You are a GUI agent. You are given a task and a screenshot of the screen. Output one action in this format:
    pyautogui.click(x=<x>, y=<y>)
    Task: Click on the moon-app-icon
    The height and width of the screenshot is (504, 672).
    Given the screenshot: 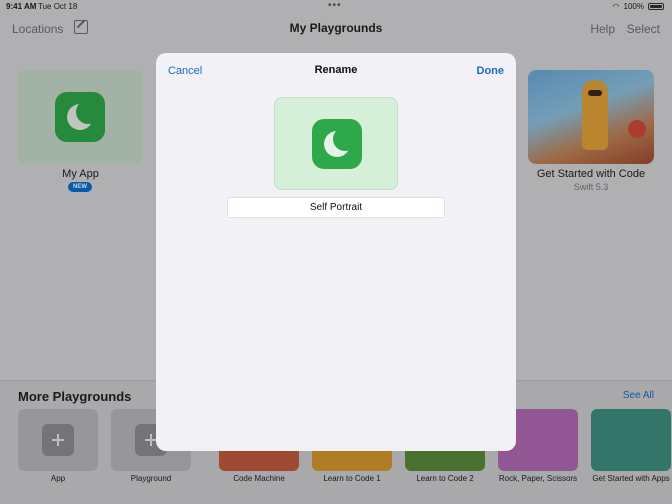 What is the action you would take?
    pyautogui.click(x=337, y=144)
    